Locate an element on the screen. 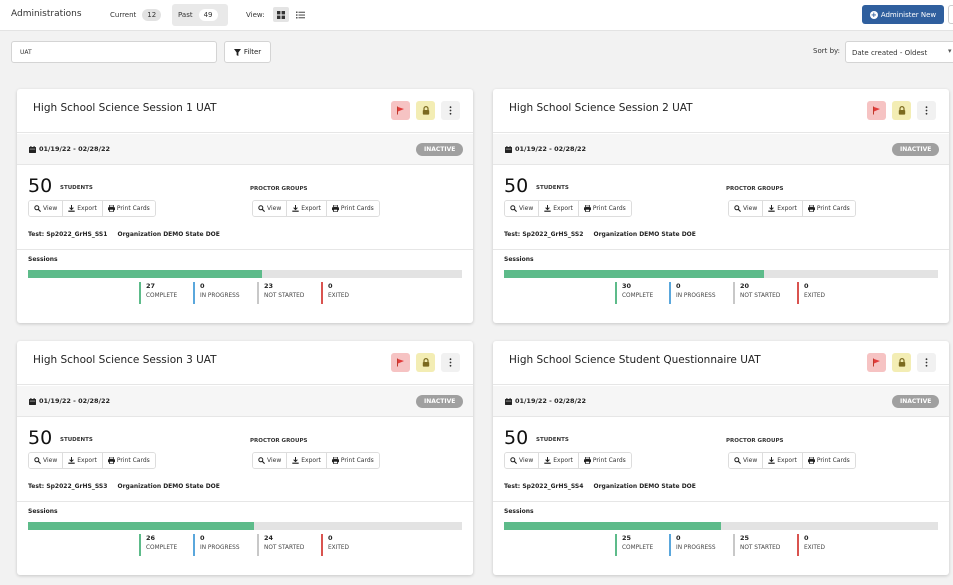 Image resolution: width=953 pixels, height=585 pixels. complete-count: 27 is located at coordinates (151, 286).